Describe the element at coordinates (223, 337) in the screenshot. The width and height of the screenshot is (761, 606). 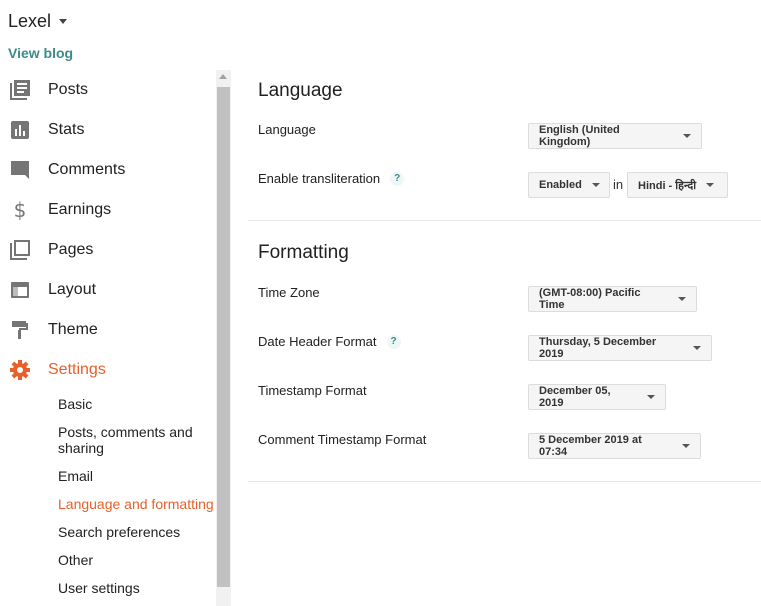
I see `sidebar-scrollbar-thumb` at that location.